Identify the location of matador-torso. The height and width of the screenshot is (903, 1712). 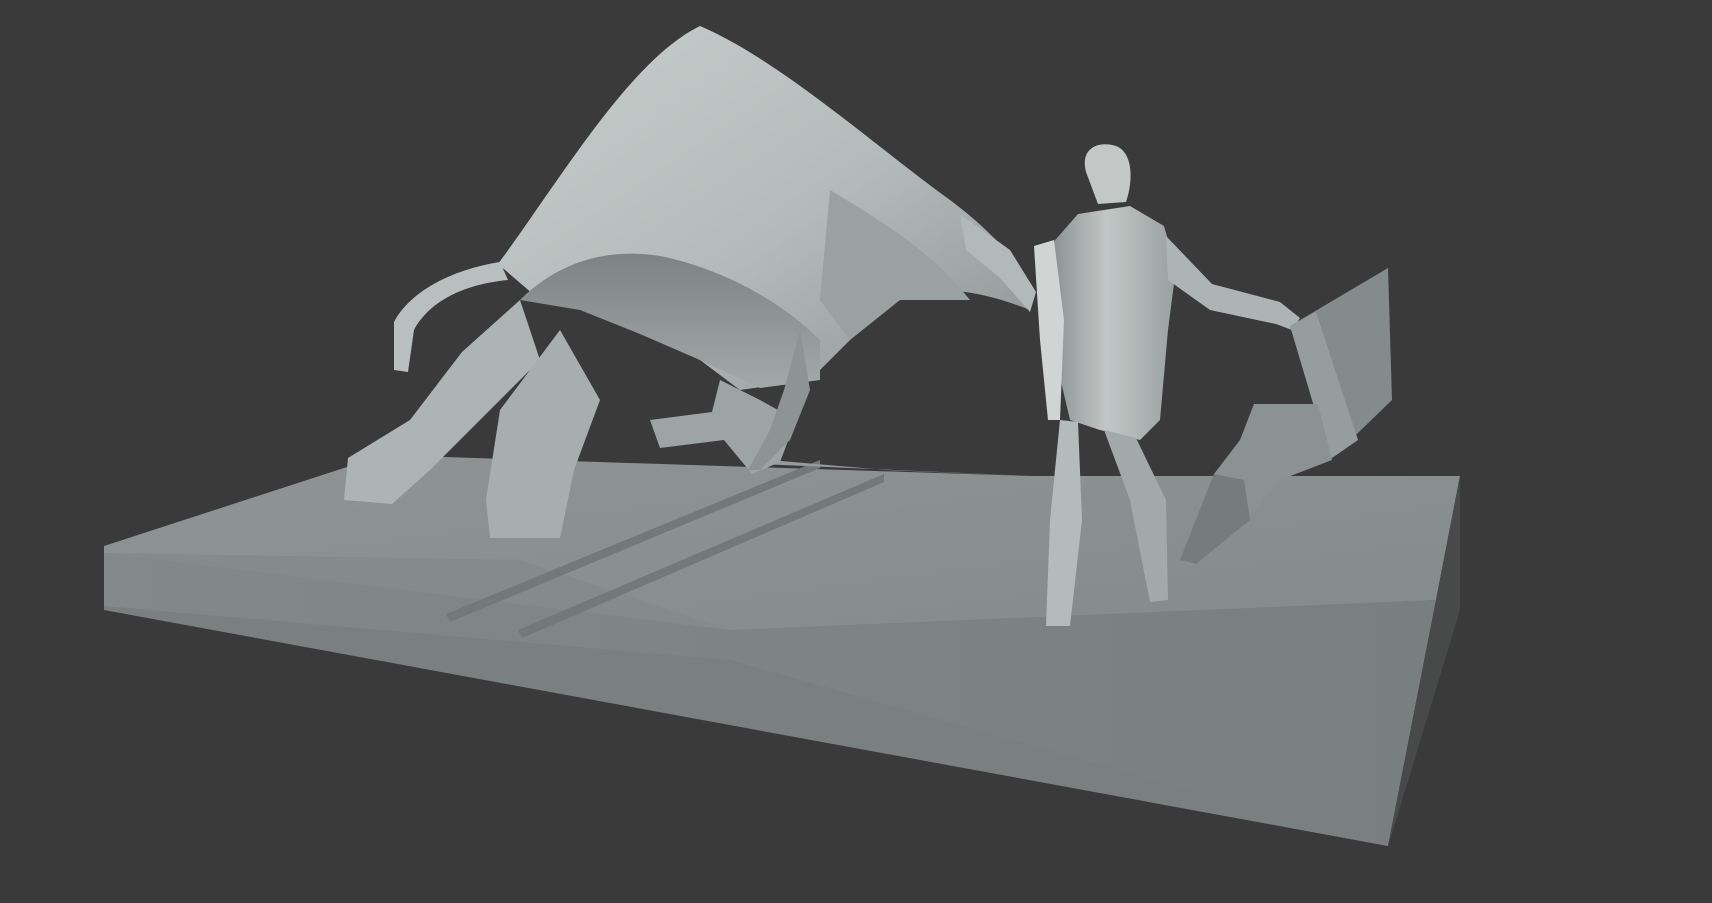
(1113, 323).